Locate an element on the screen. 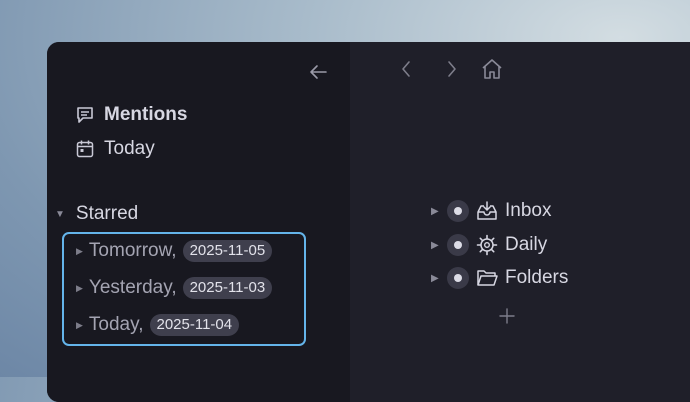 Image resolution: width=690 pixels, height=402 pixels. tree-item-daily: ▶ Daily is located at coordinates (489, 245).